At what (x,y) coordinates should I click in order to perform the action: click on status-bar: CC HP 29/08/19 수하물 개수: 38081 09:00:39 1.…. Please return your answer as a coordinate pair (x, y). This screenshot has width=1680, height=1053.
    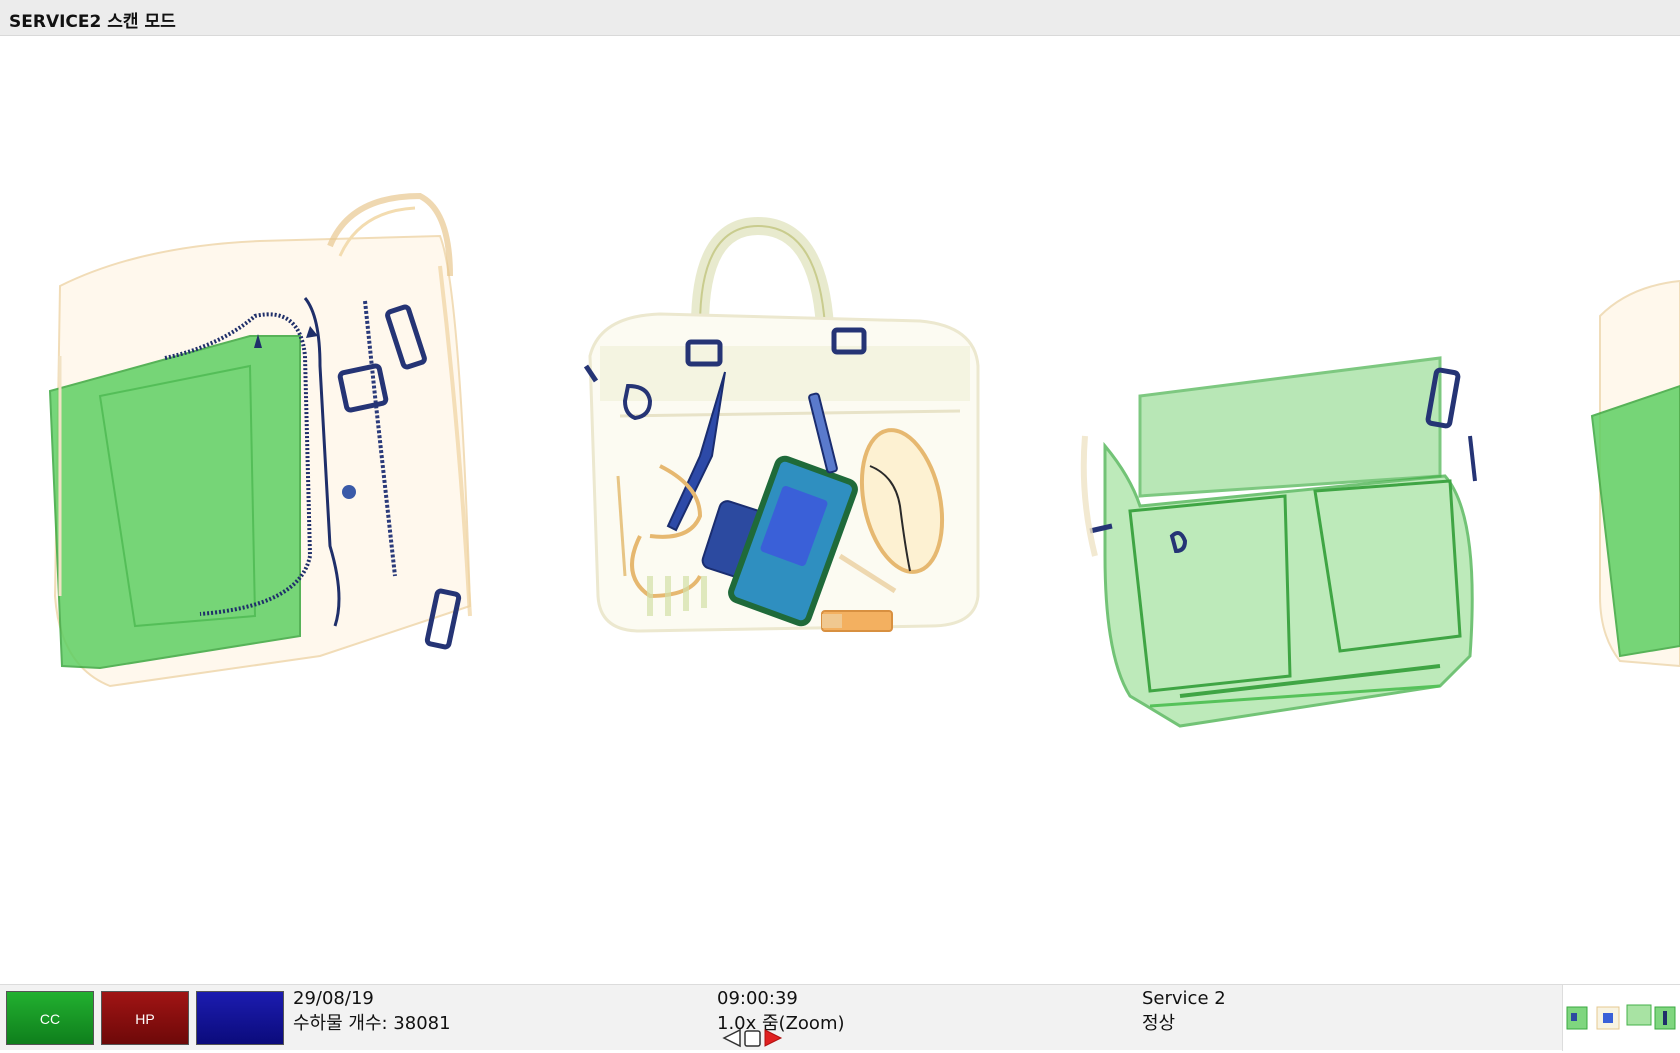
    Looking at the image, I should click on (840, 1017).